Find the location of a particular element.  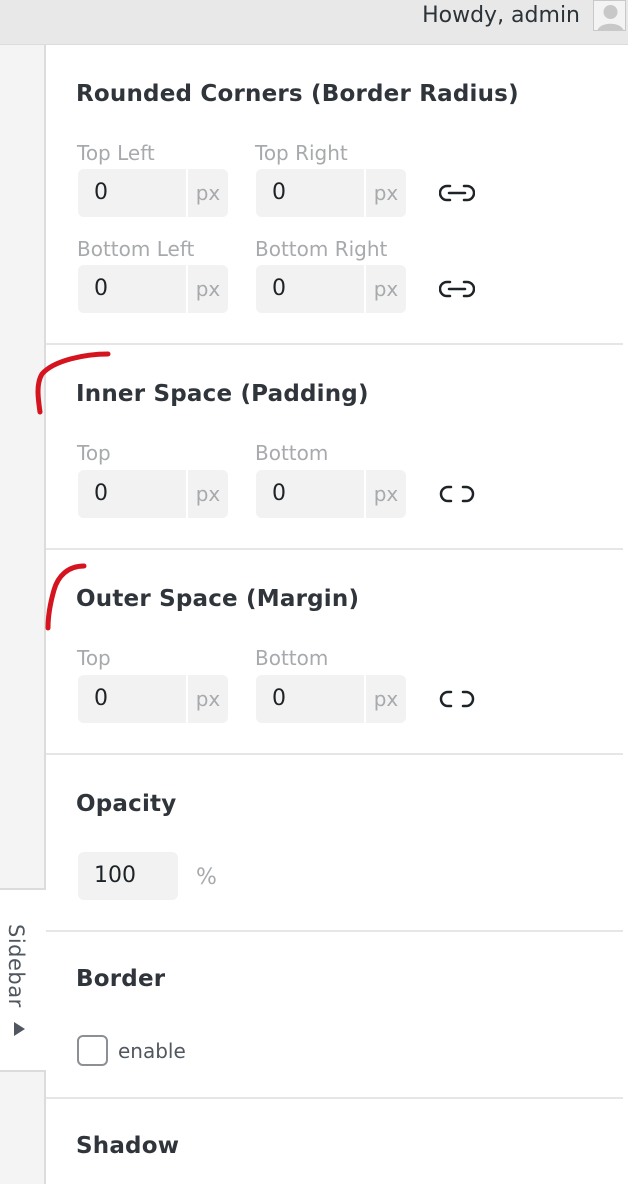

margin-top-input: 0 px is located at coordinates (153, 699).